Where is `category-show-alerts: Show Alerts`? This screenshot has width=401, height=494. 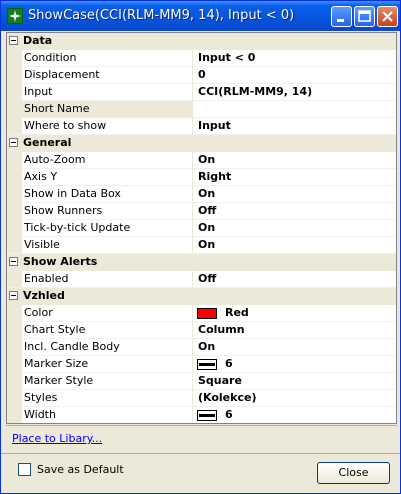
category-show-alerts: Show Alerts is located at coordinates (201, 262).